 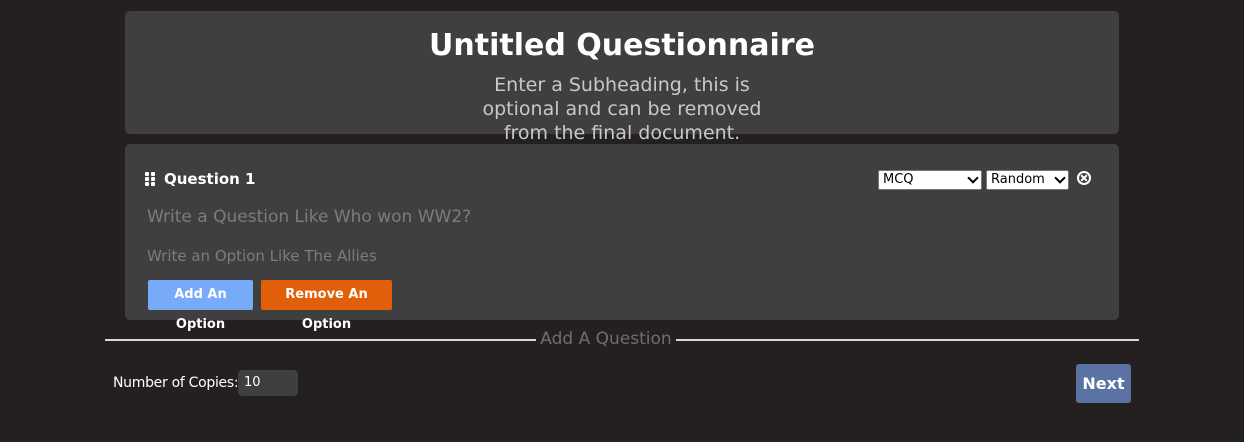 I want to click on question-type-value: MCQ, so click(x=898, y=179).